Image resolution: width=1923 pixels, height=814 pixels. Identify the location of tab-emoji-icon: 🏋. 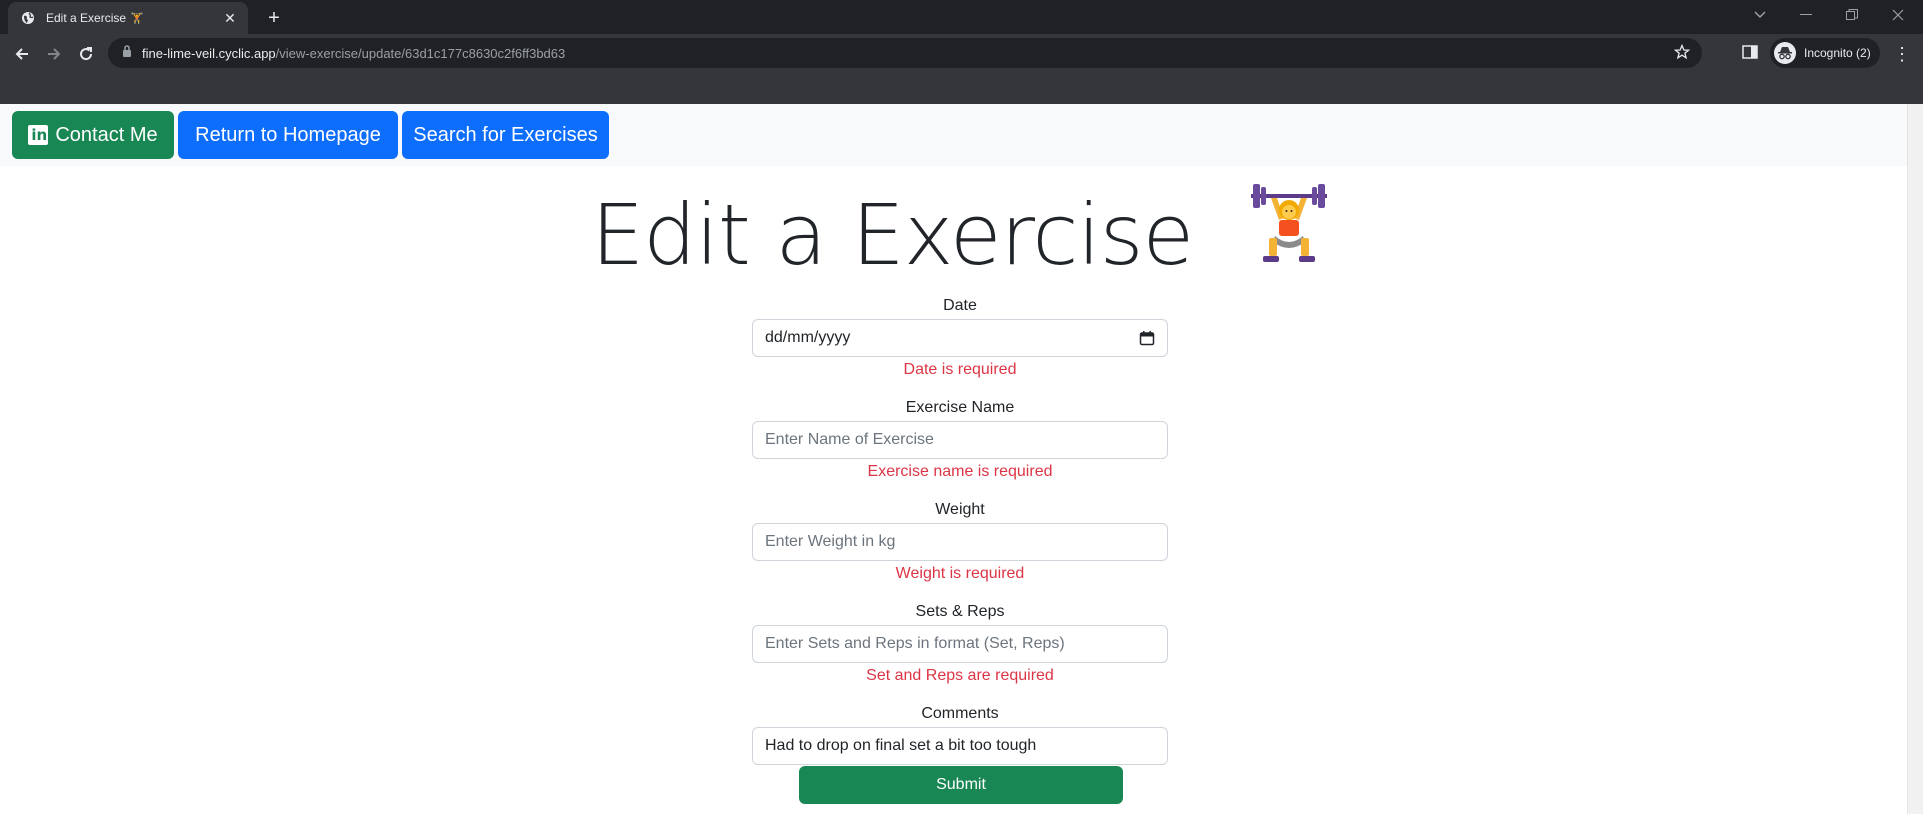
(137, 19).